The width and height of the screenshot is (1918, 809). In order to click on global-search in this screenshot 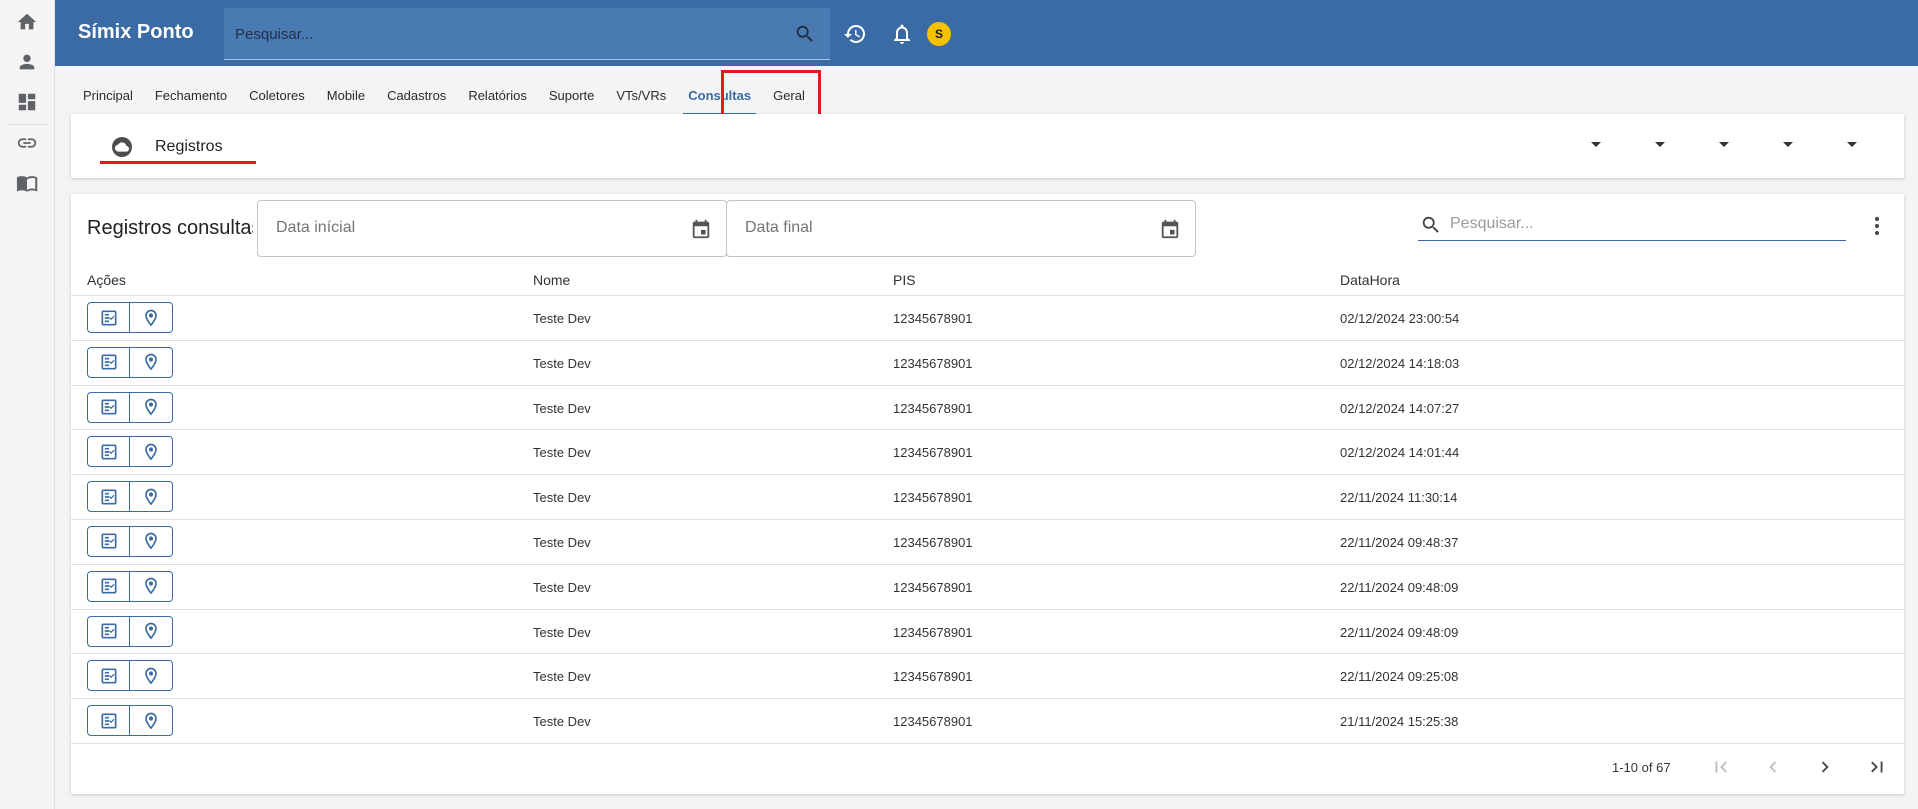, I will do `click(527, 34)`.